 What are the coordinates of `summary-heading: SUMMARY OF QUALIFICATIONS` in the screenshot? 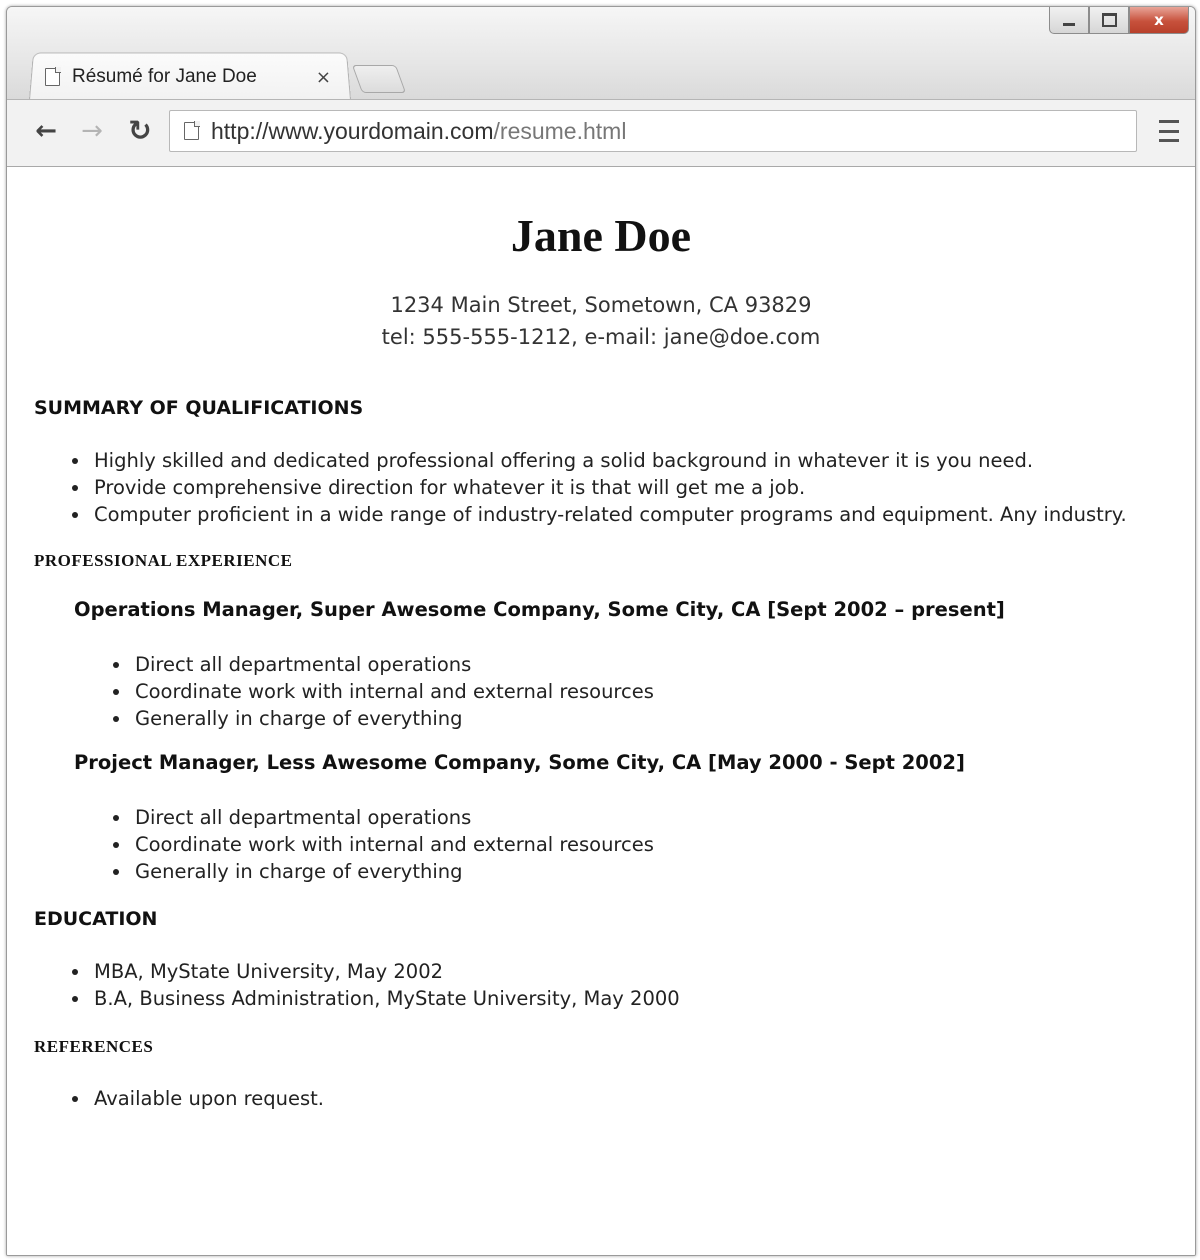 It's located at (199, 408).